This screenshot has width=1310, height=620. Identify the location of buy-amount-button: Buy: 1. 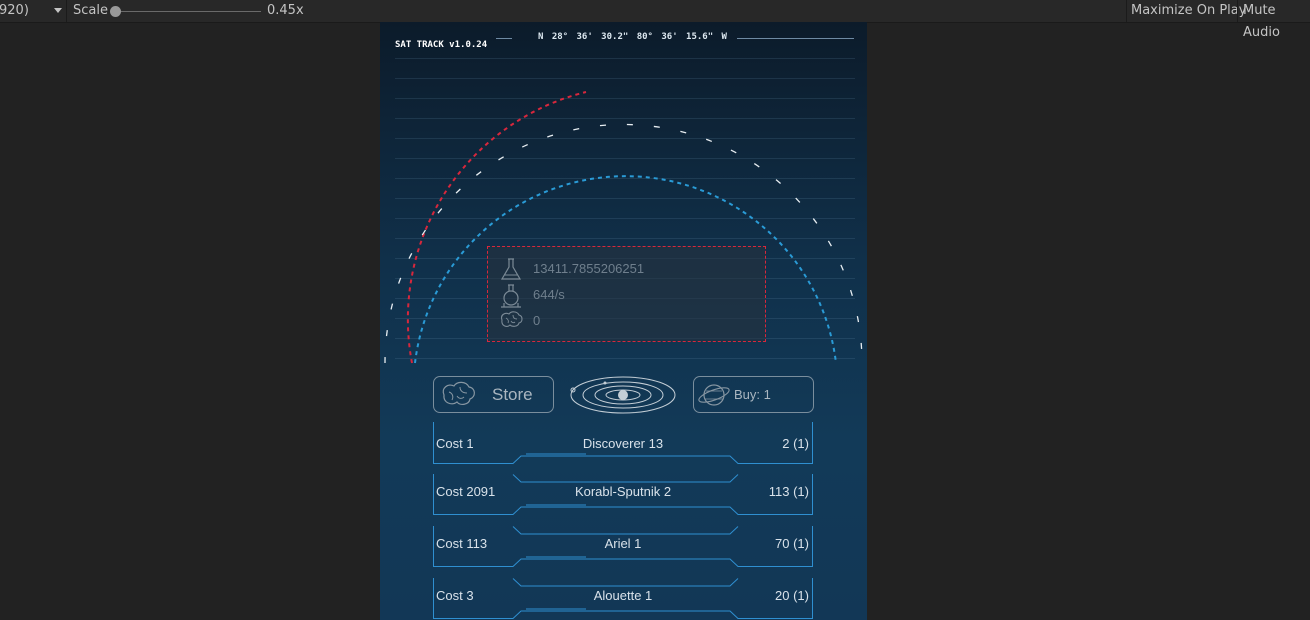
(753, 394).